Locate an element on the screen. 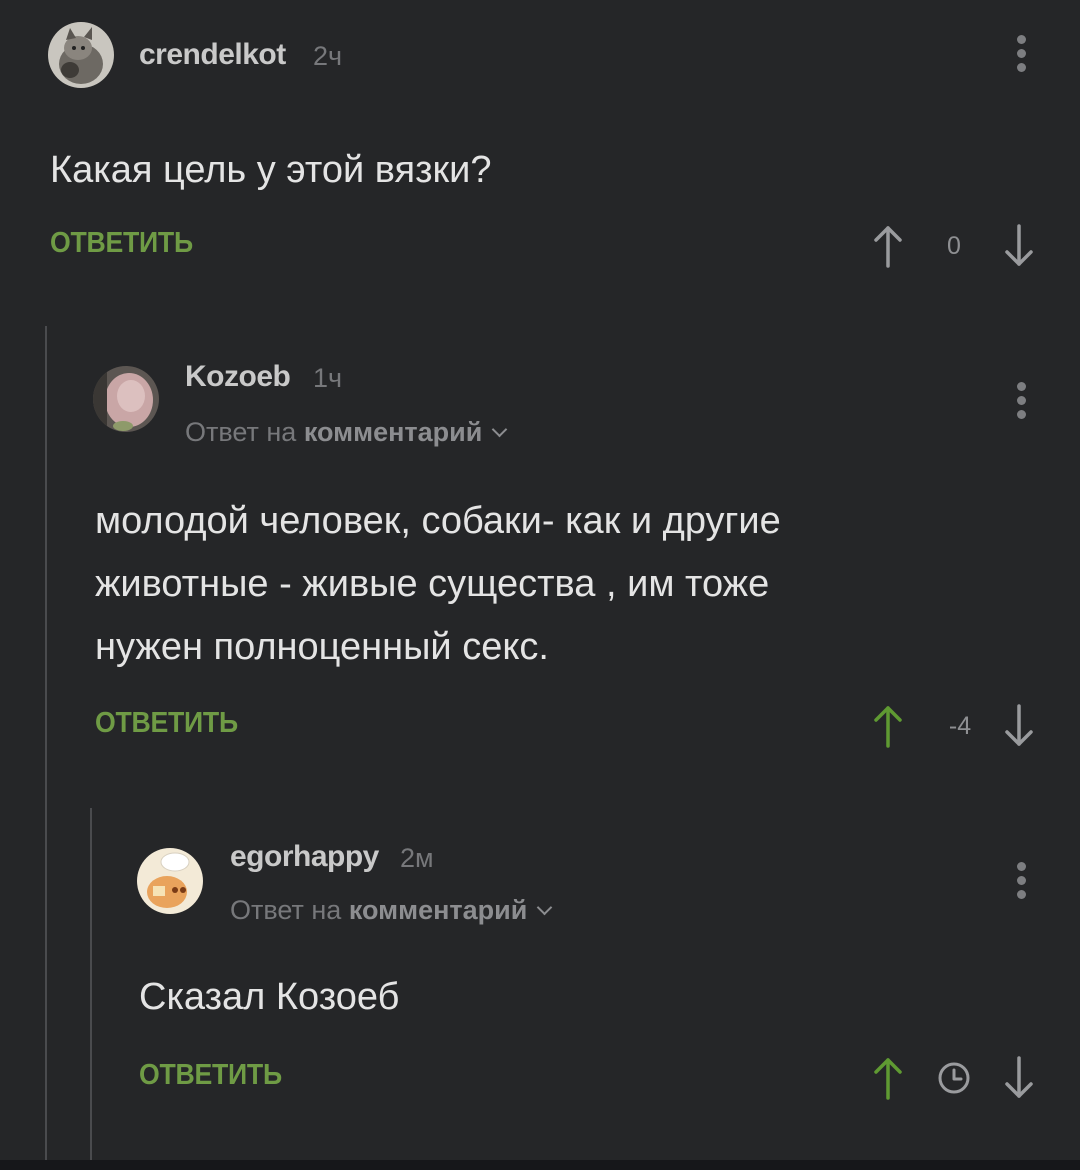 The height and width of the screenshot is (1170, 1080). photo-avatar-icon is located at coordinates (126, 399).